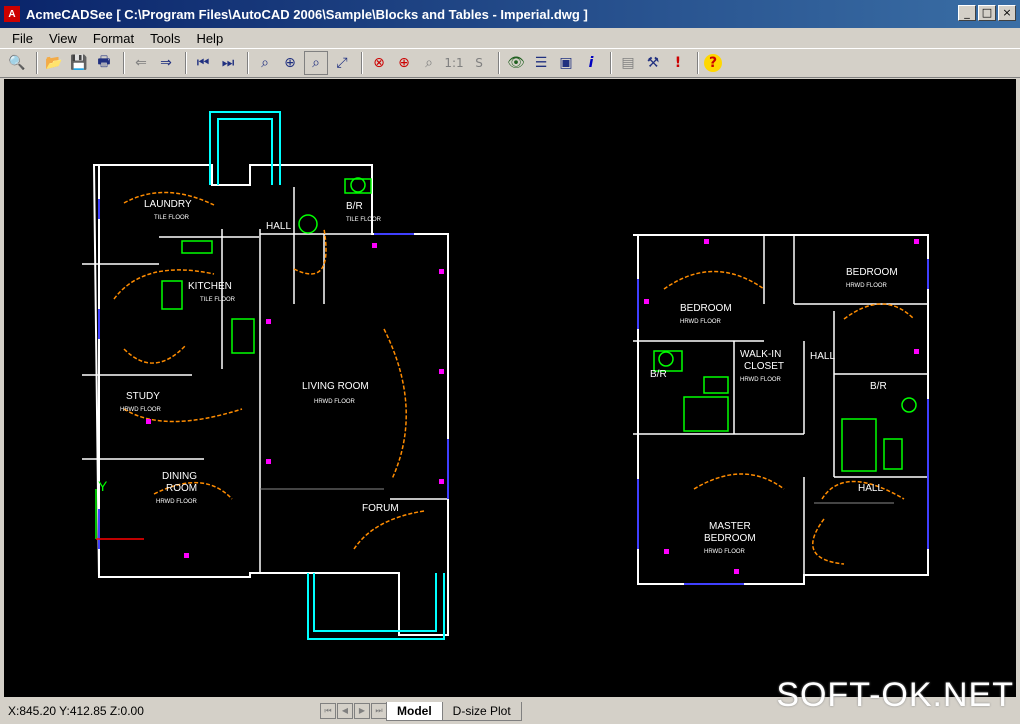 The width and height of the screenshot is (1020, 724). Describe the element at coordinates (141, 63) in the screenshot. I see `back-arrow-icon: ⇐` at that location.